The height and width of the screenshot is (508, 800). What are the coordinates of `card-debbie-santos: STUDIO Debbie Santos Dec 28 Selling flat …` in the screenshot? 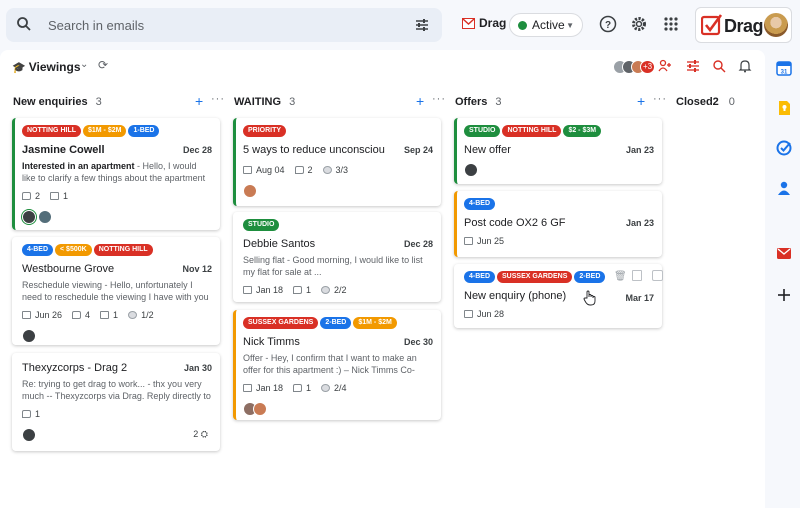 It's located at (337, 257).